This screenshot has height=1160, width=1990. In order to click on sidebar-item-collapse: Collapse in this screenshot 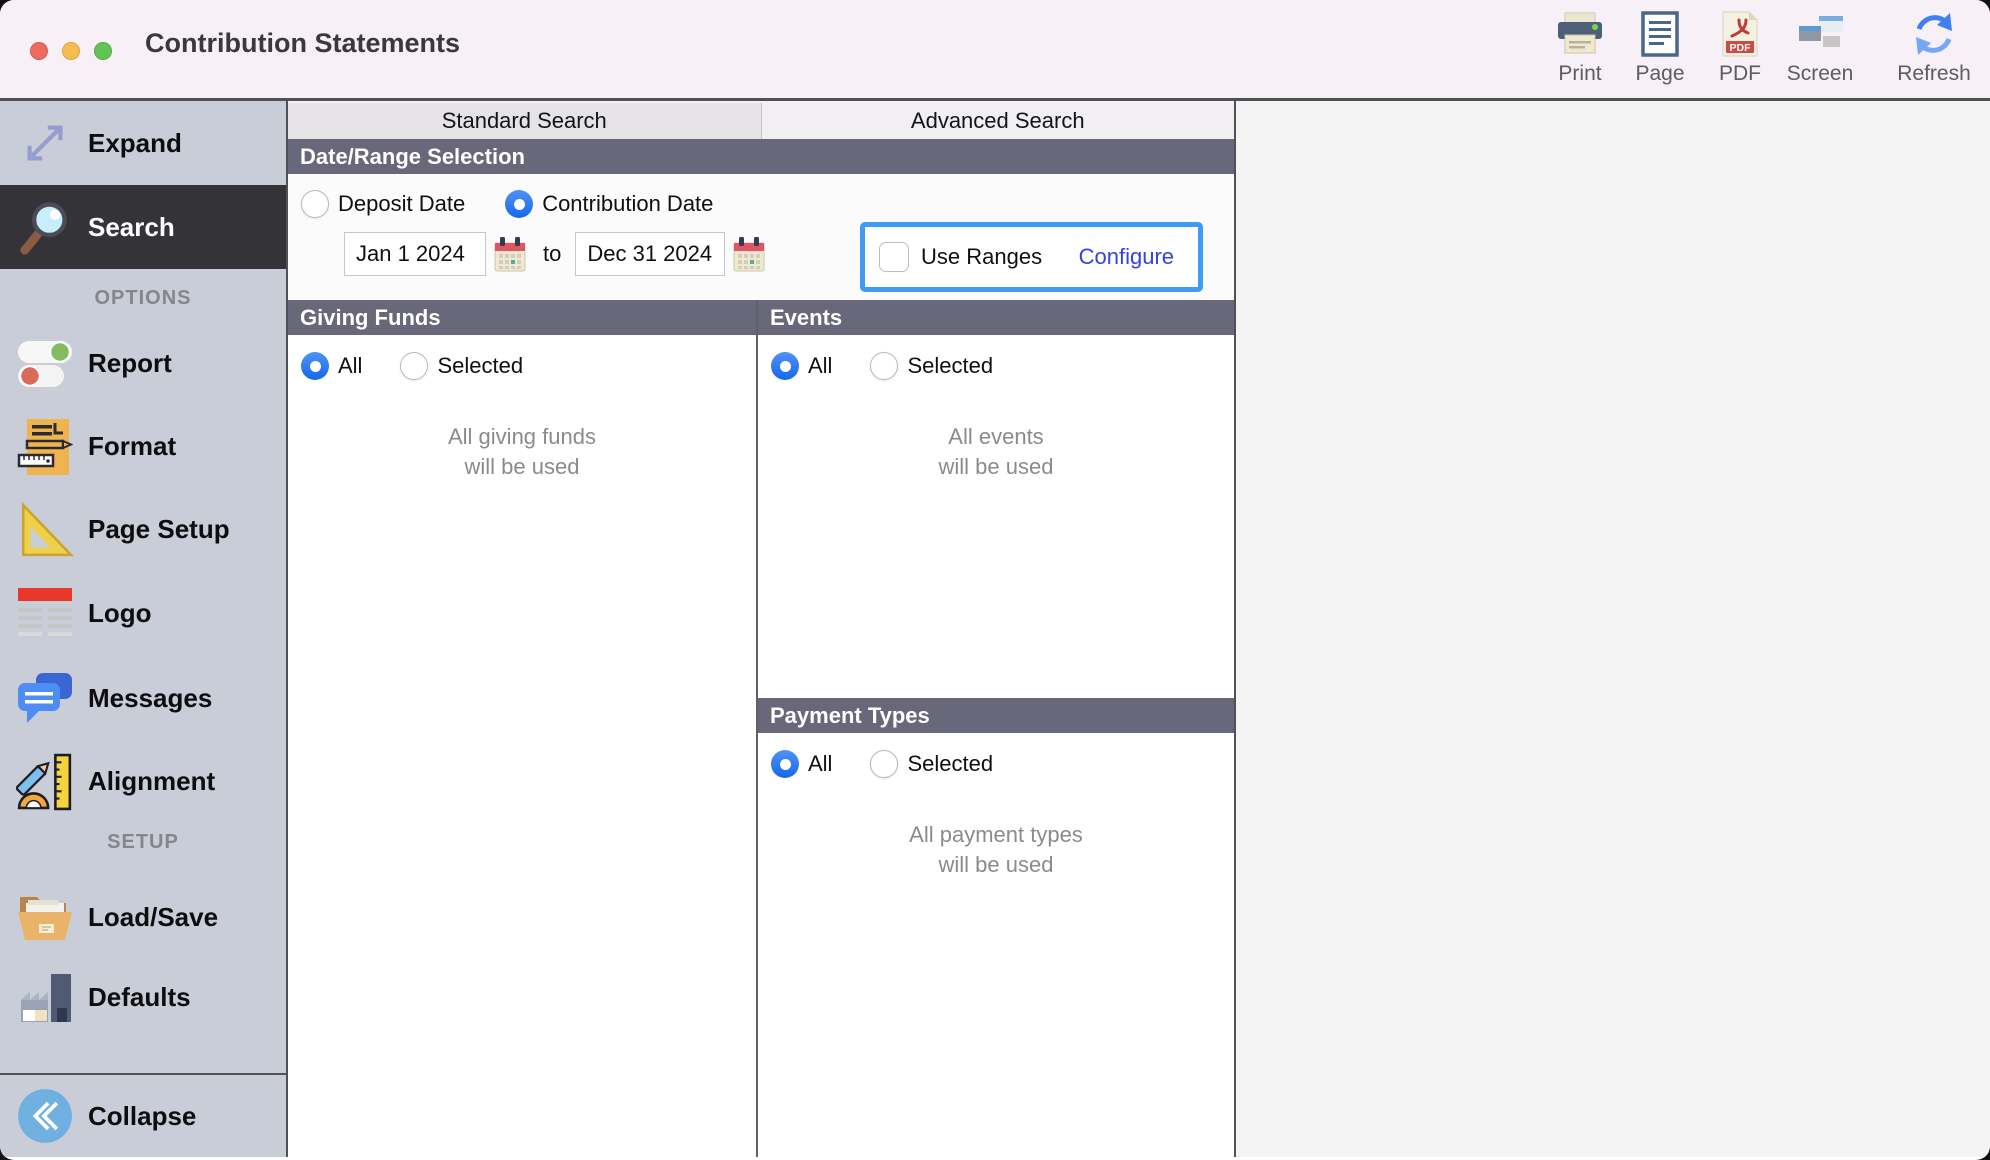, I will do `click(143, 1115)`.